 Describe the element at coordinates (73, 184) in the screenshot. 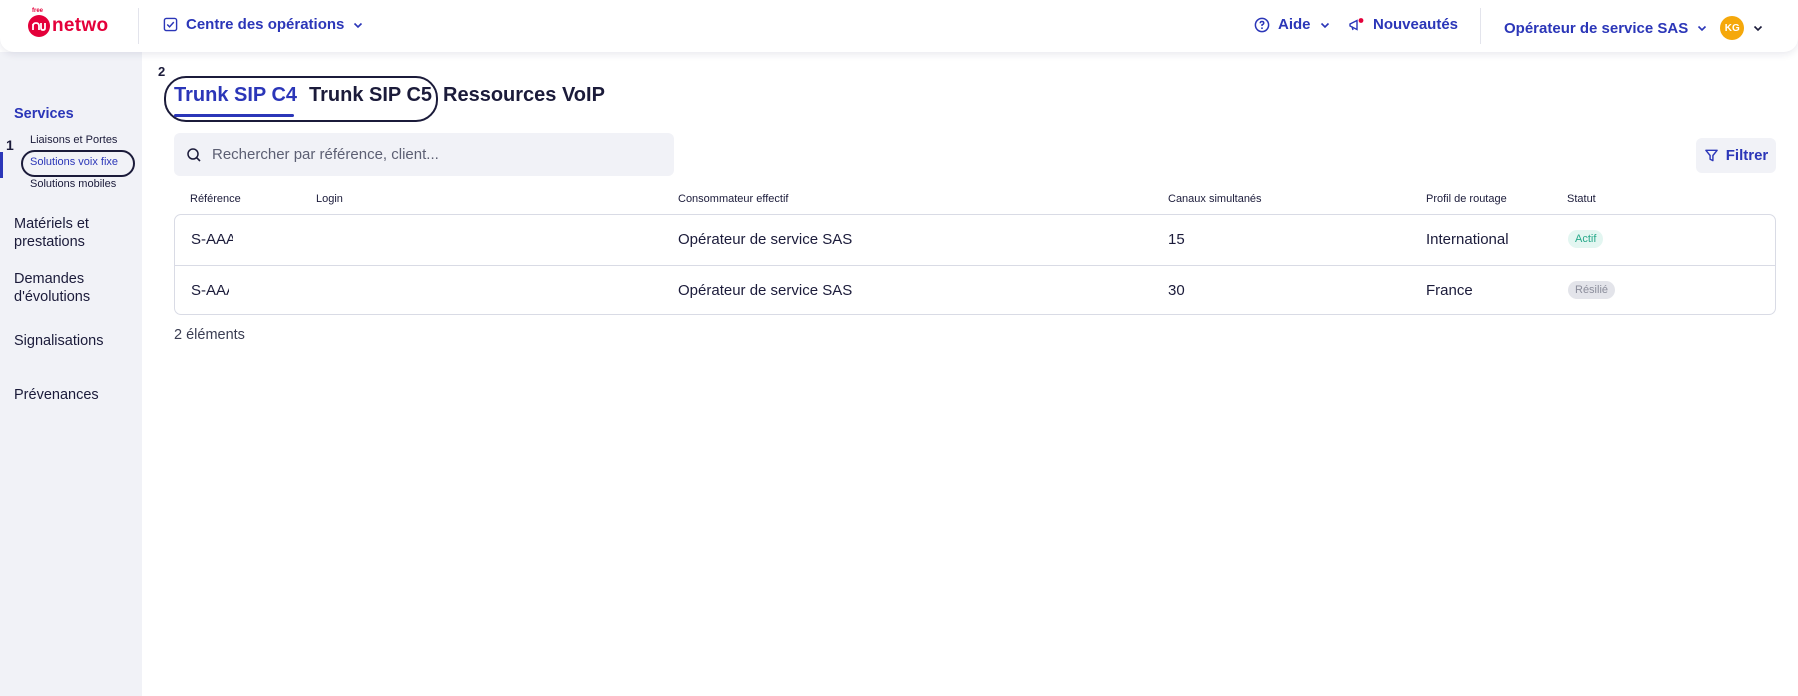

I see `sidebar-subitem-solutions-mobiles: Solutions mobiles` at that location.